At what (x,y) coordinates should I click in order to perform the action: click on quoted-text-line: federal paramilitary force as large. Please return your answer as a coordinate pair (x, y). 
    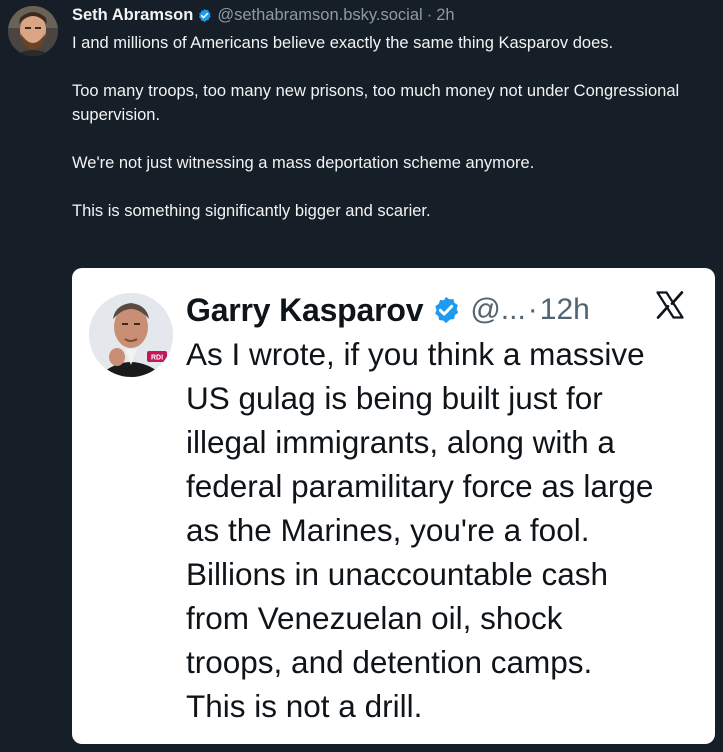
    Looking at the image, I should click on (420, 486).